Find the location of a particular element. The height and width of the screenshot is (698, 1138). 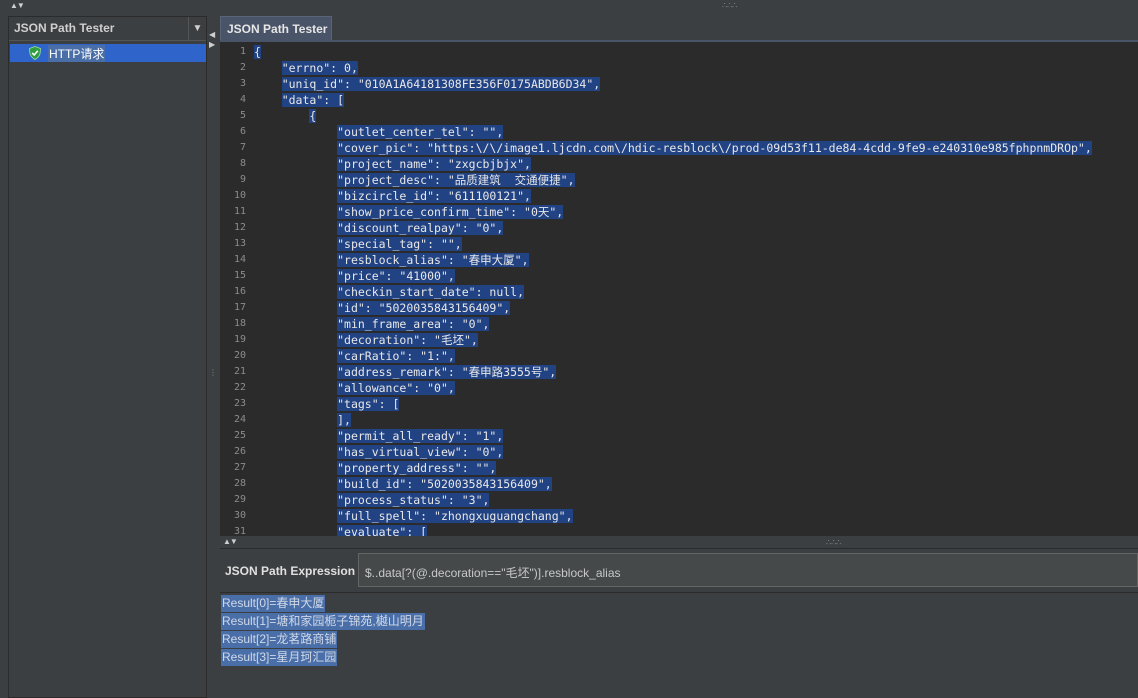

line-number: 20 is located at coordinates (239, 355).